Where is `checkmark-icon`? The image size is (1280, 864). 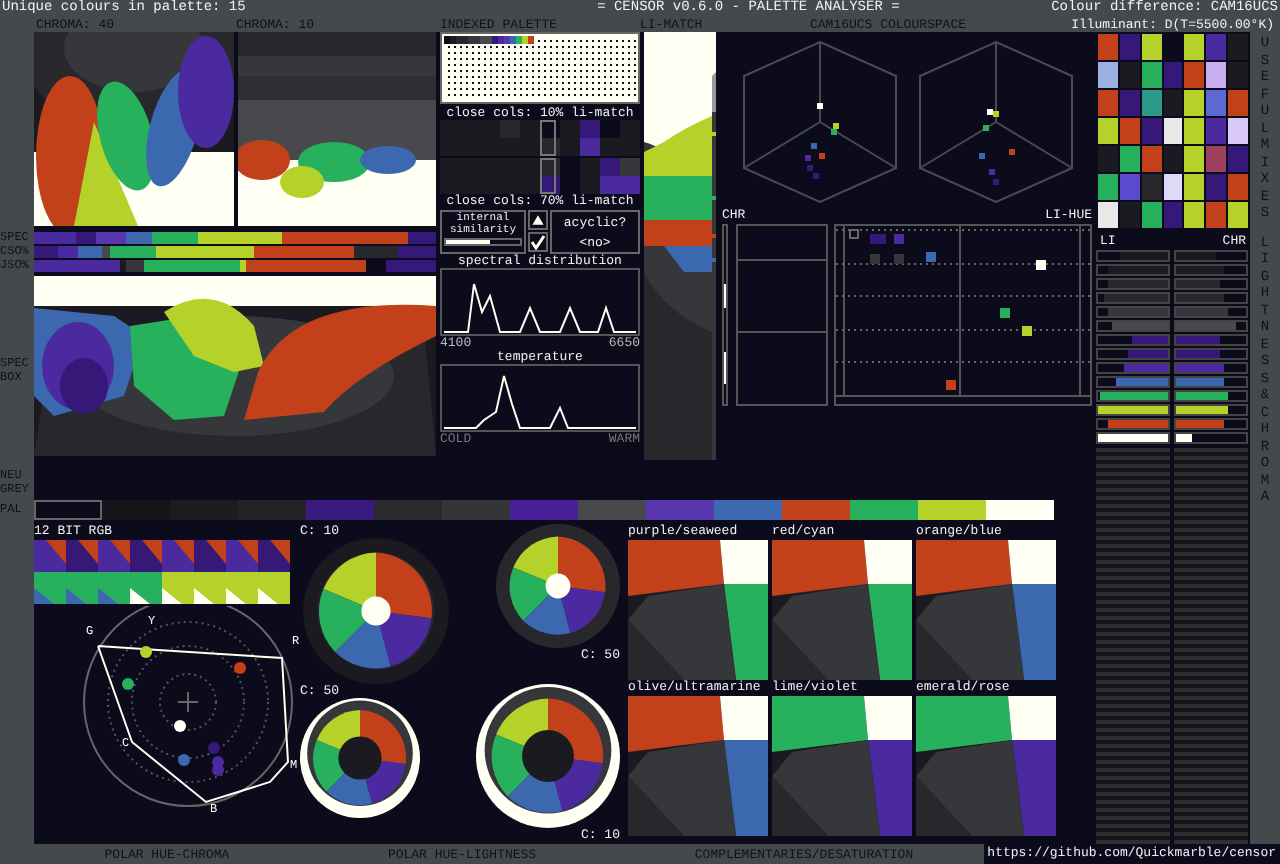 checkmark-icon is located at coordinates (538, 242).